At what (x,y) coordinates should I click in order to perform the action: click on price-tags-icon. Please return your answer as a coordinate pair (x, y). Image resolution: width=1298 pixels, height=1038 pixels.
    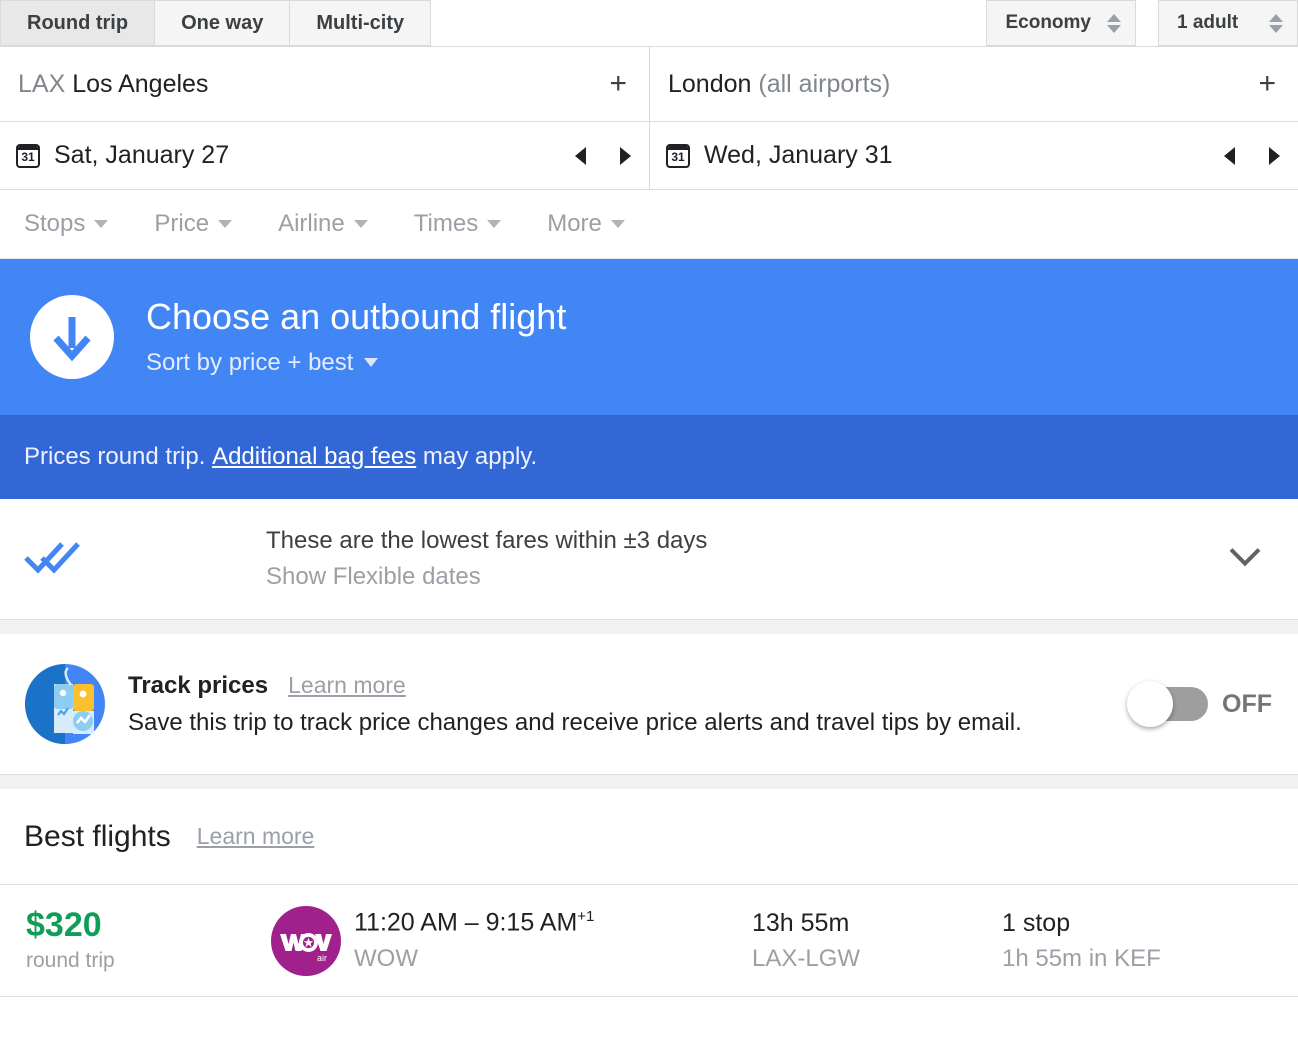
    Looking at the image, I should click on (65, 704).